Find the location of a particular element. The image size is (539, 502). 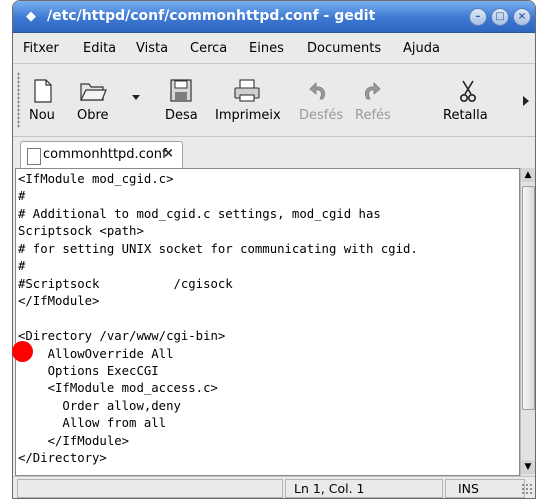

vertical-scrollbar: ▲ ▼ is located at coordinates (527, 322).